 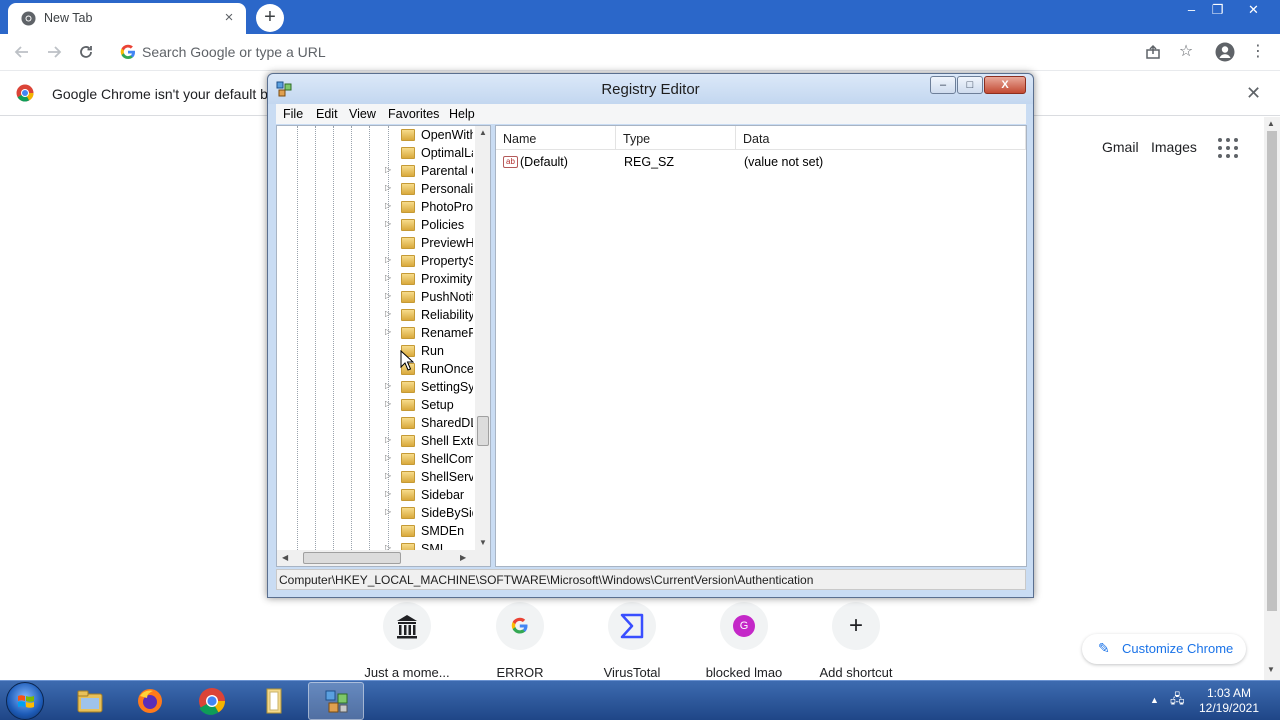 What do you see at coordinates (881, 138) in the screenshot?
I see `column-header-data: Data` at bounding box center [881, 138].